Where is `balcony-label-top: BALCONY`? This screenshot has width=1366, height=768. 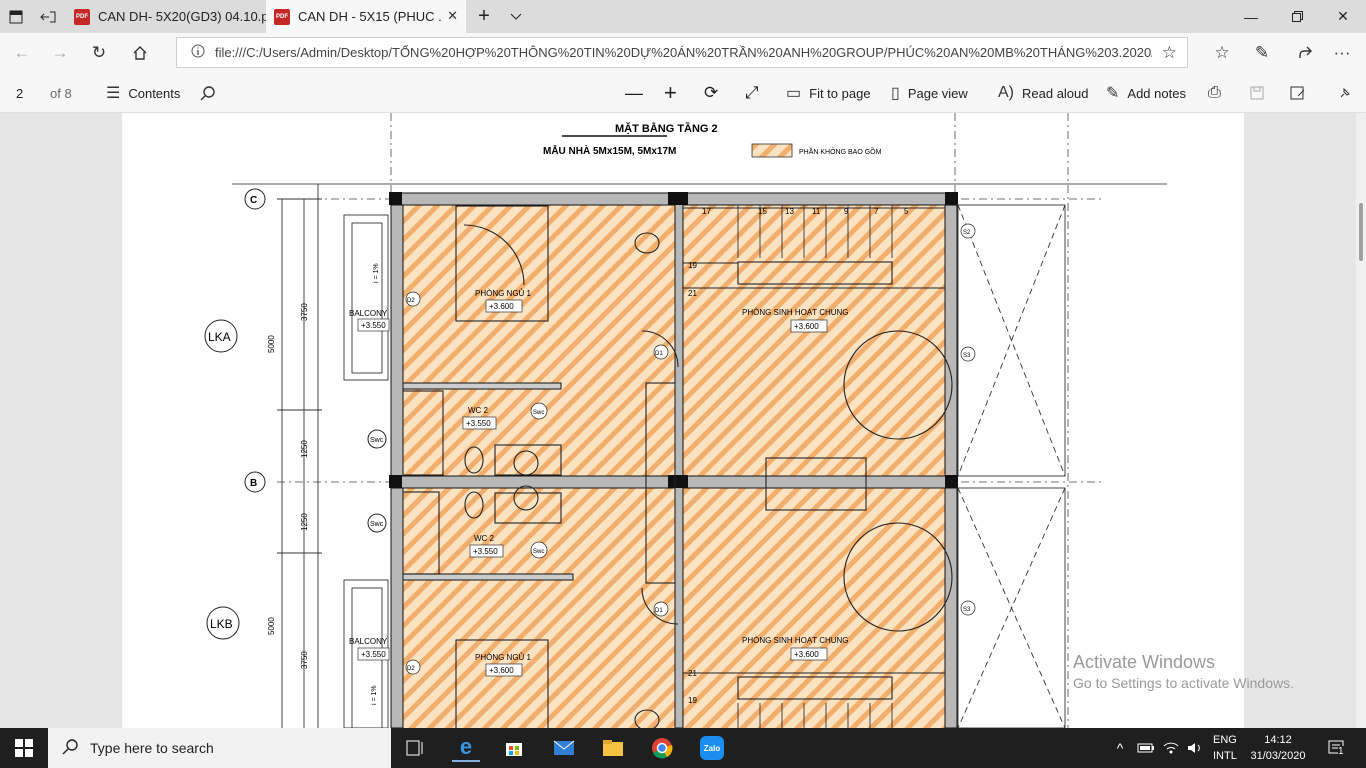 balcony-label-top: BALCONY is located at coordinates (368, 313).